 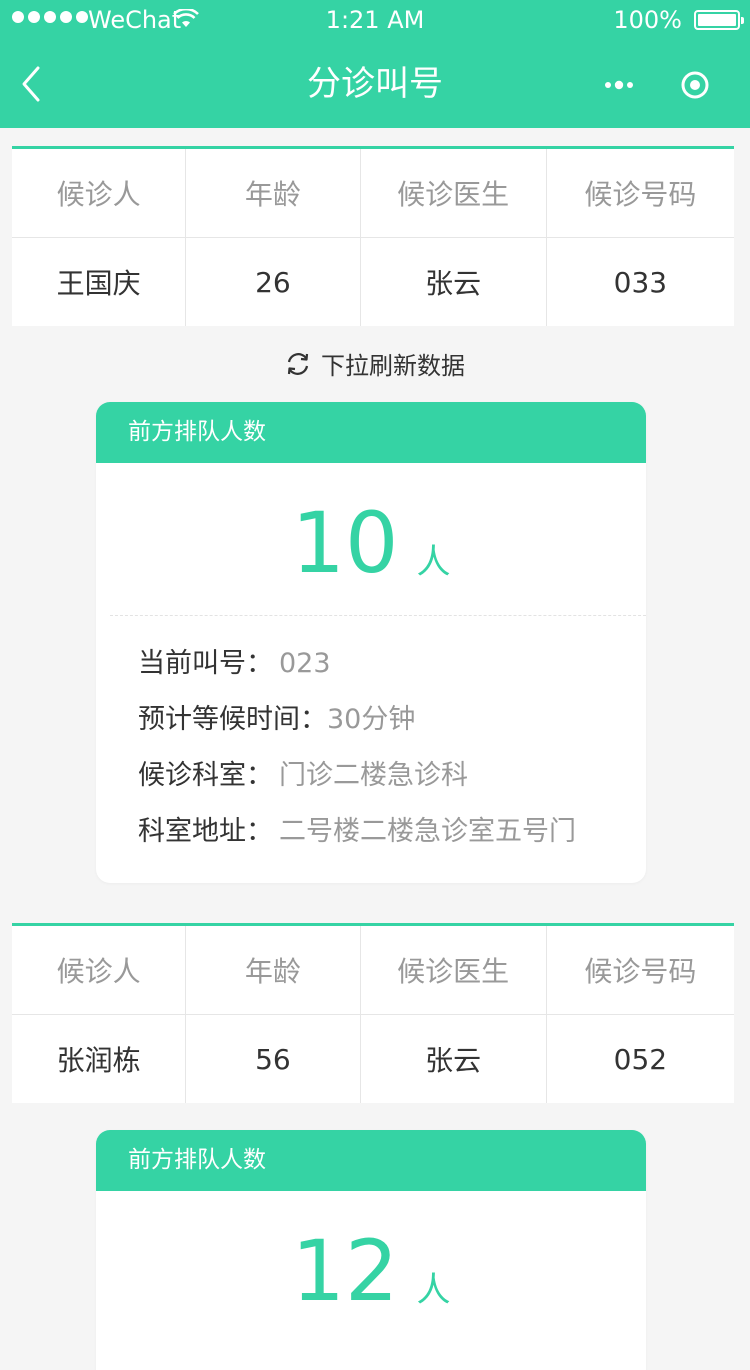 What do you see at coordinates (232, 719) in the screenshot?
I see `wait-time-label: 预计等候时间：` at bounding box center [232, 719].